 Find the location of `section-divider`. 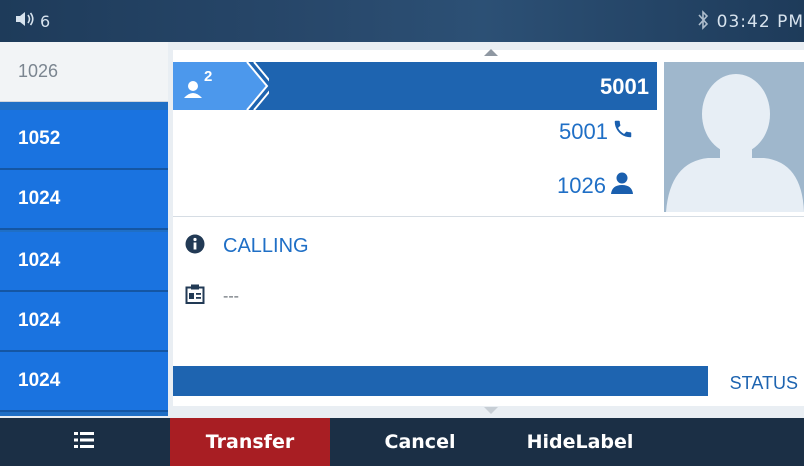

section-divider is located at coordinates (488, 216).